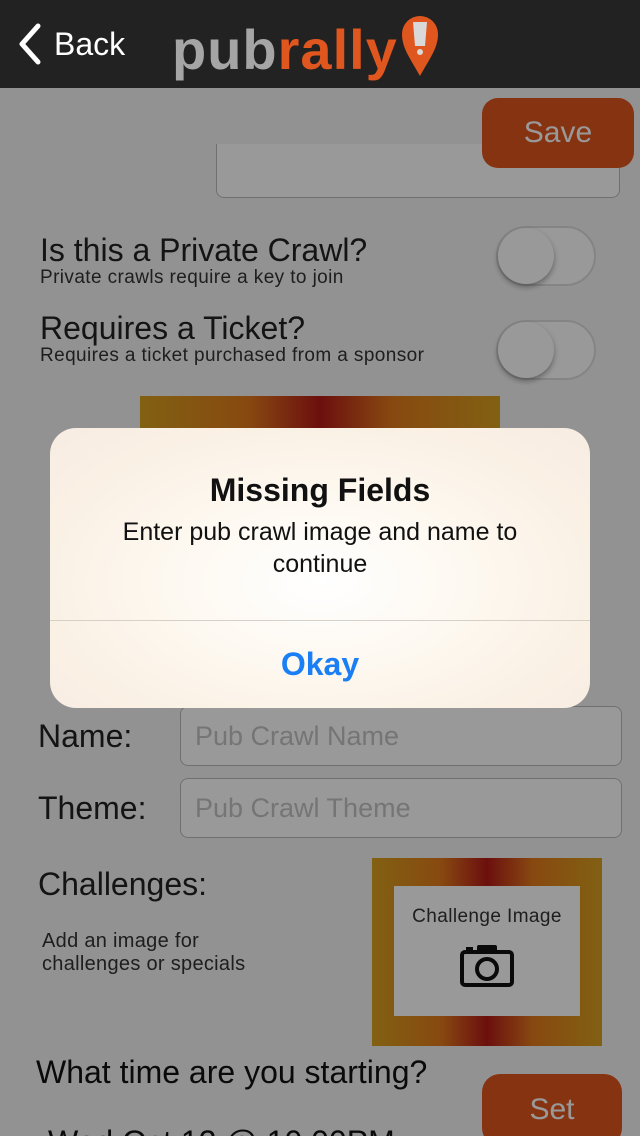 The width and height of the screenshot is (640, 1136). I want to click on back-button: Back, so click(70, 44).